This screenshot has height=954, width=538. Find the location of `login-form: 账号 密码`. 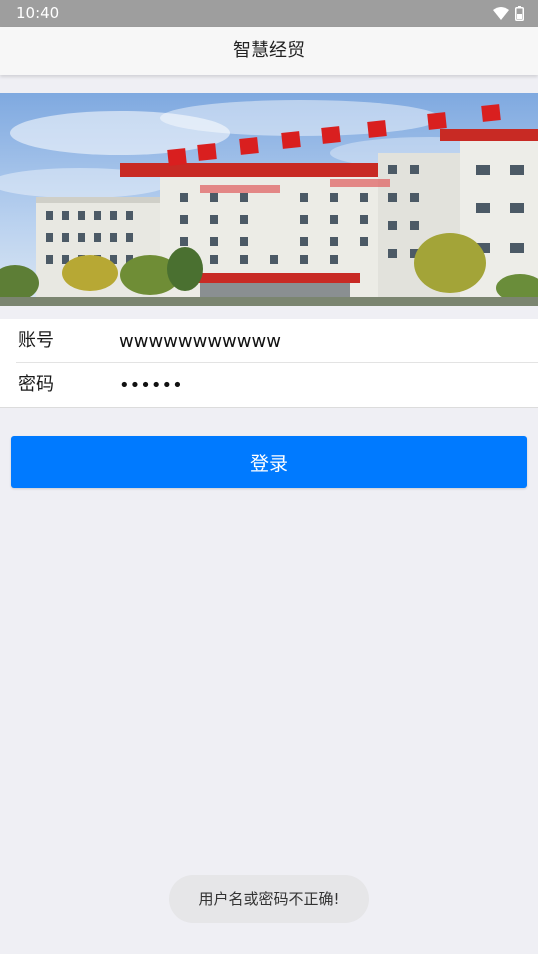

login-form: 账号 密码 is located at coordinates (269, 363).